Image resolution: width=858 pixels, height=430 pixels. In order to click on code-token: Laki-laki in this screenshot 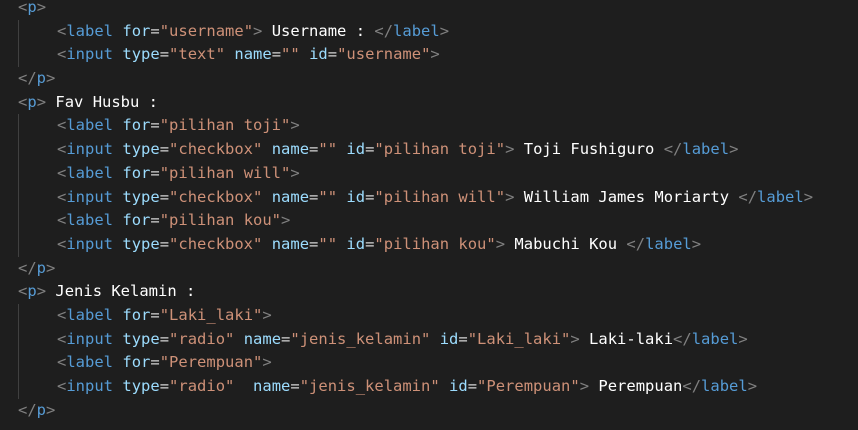, I will do `click(626, 338)`.